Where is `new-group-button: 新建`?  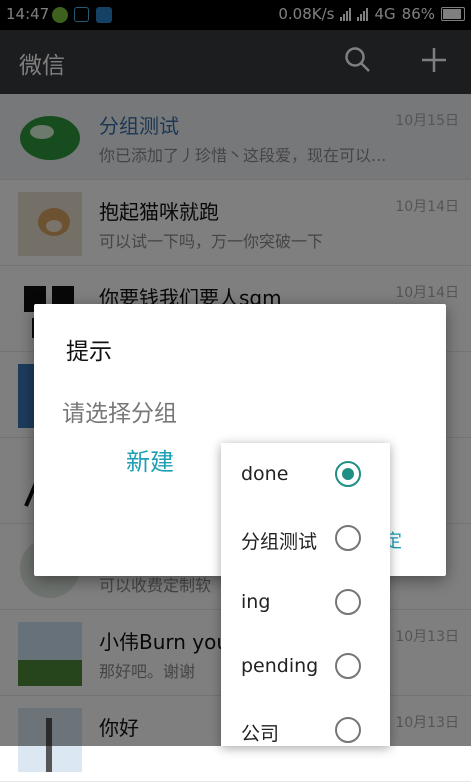
new-group-button: 新建 is located at coordinates (150, 459).